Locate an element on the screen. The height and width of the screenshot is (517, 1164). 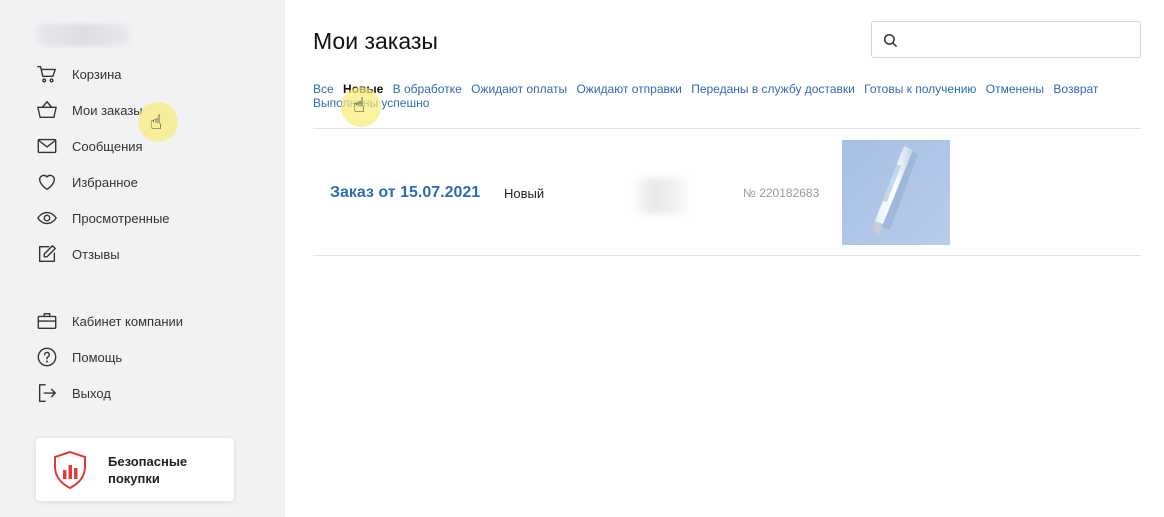
cart-icon is located at coordinates (47, 74).